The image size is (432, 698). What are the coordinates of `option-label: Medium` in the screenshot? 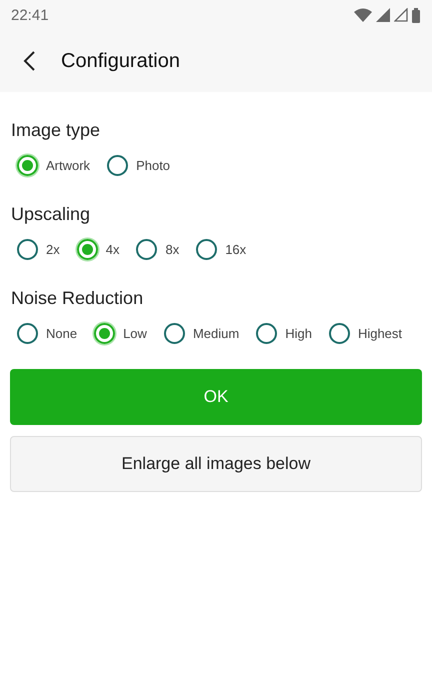 It's located at (216, 333).